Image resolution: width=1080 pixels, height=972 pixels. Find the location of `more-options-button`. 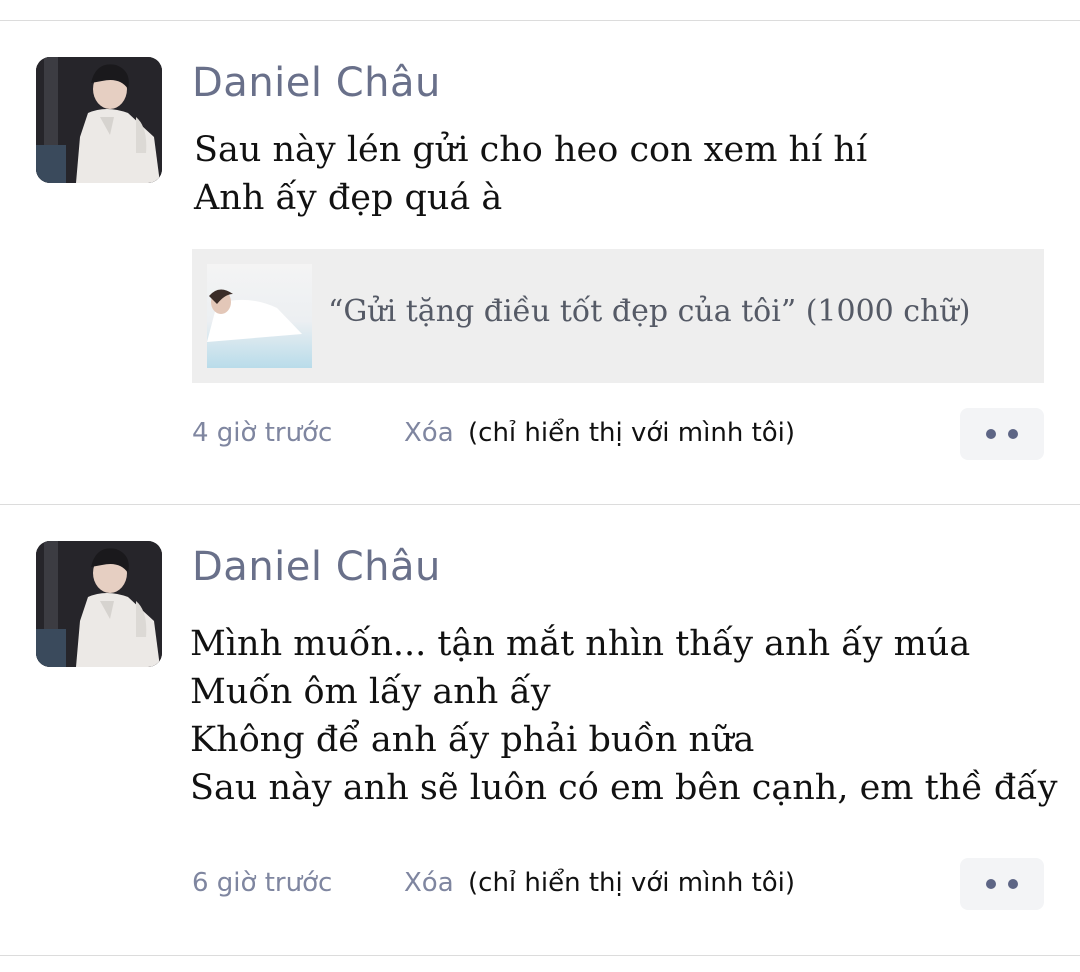

more-options-button is located at coordinates (1002, 884).